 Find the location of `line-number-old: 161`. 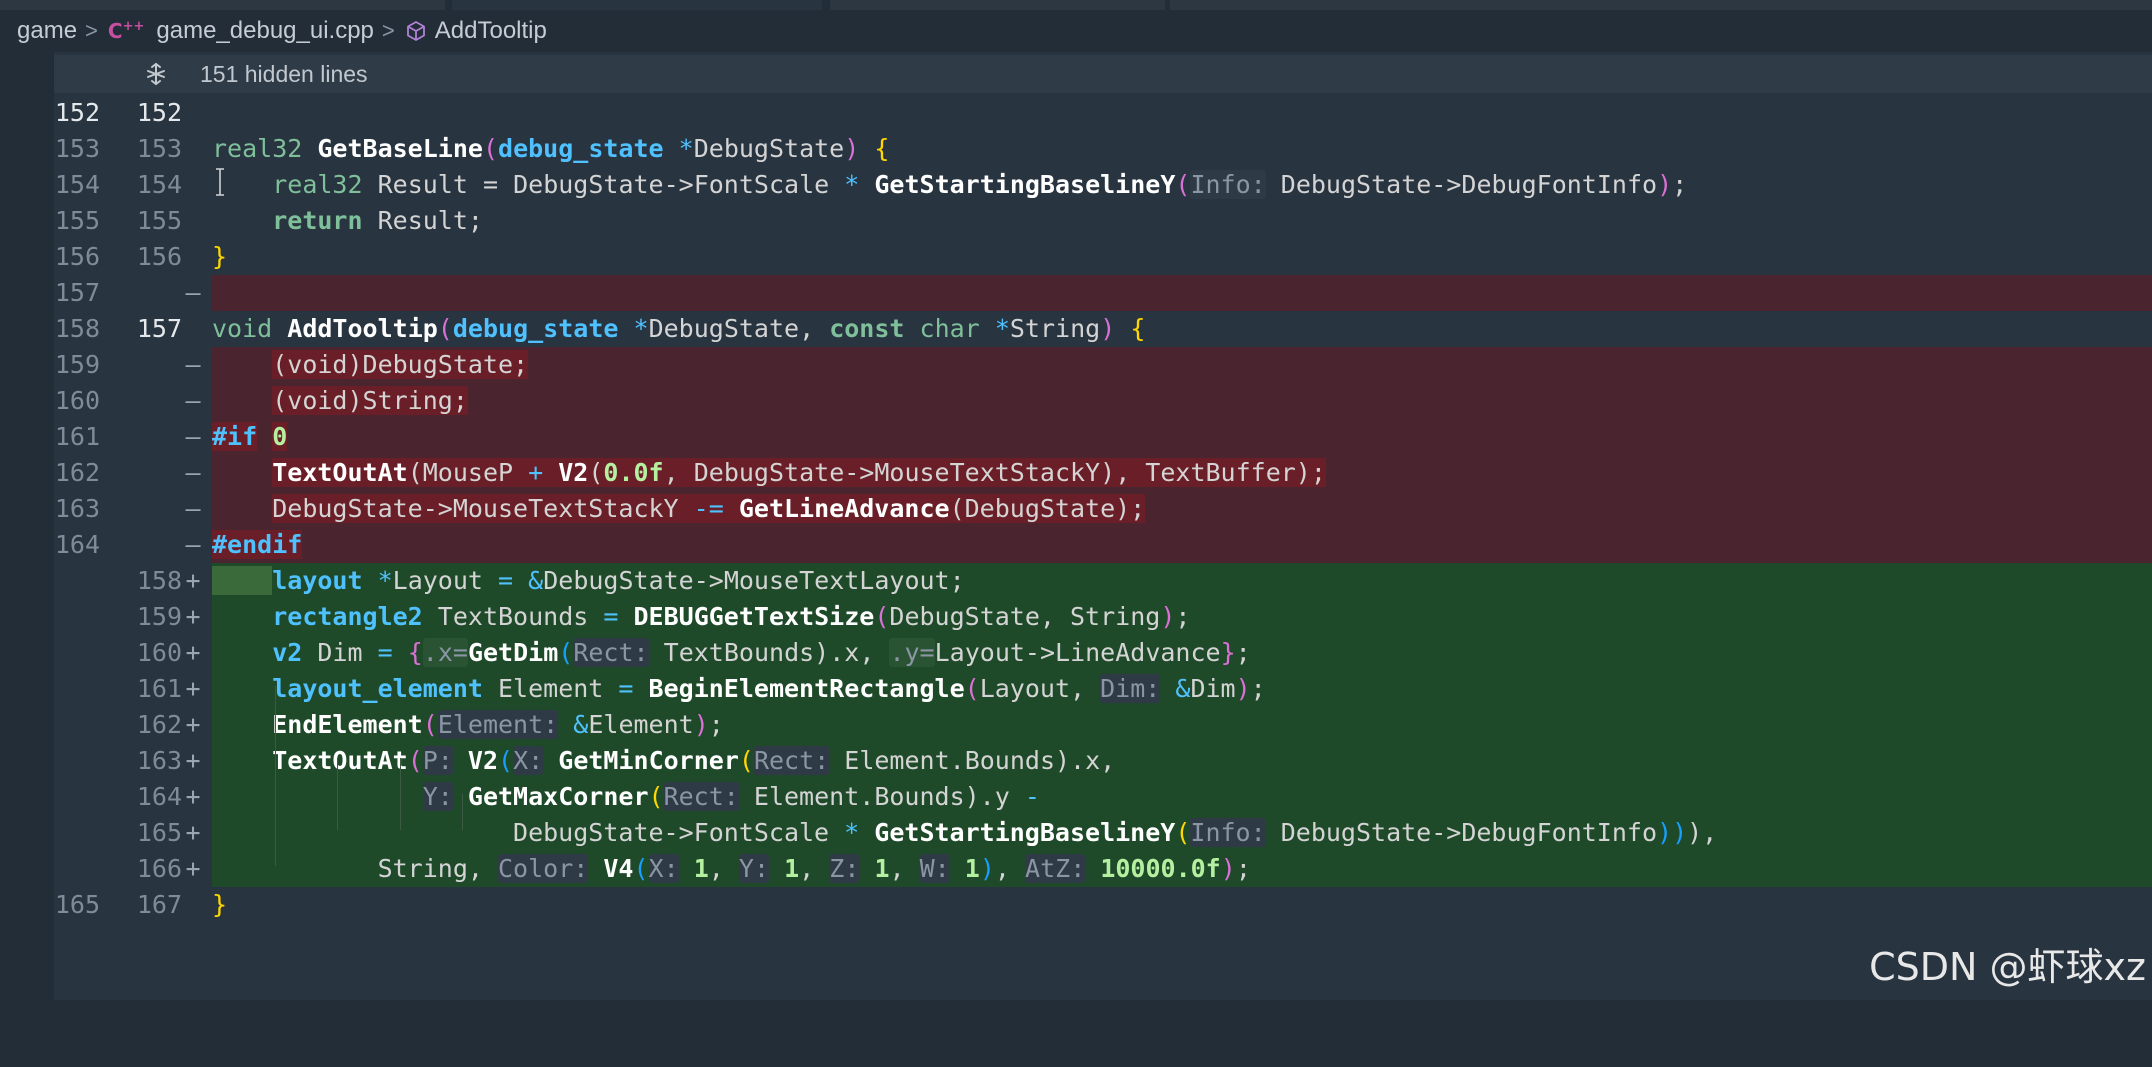

line-number-old: 161 is located at coordinates (77, 436).